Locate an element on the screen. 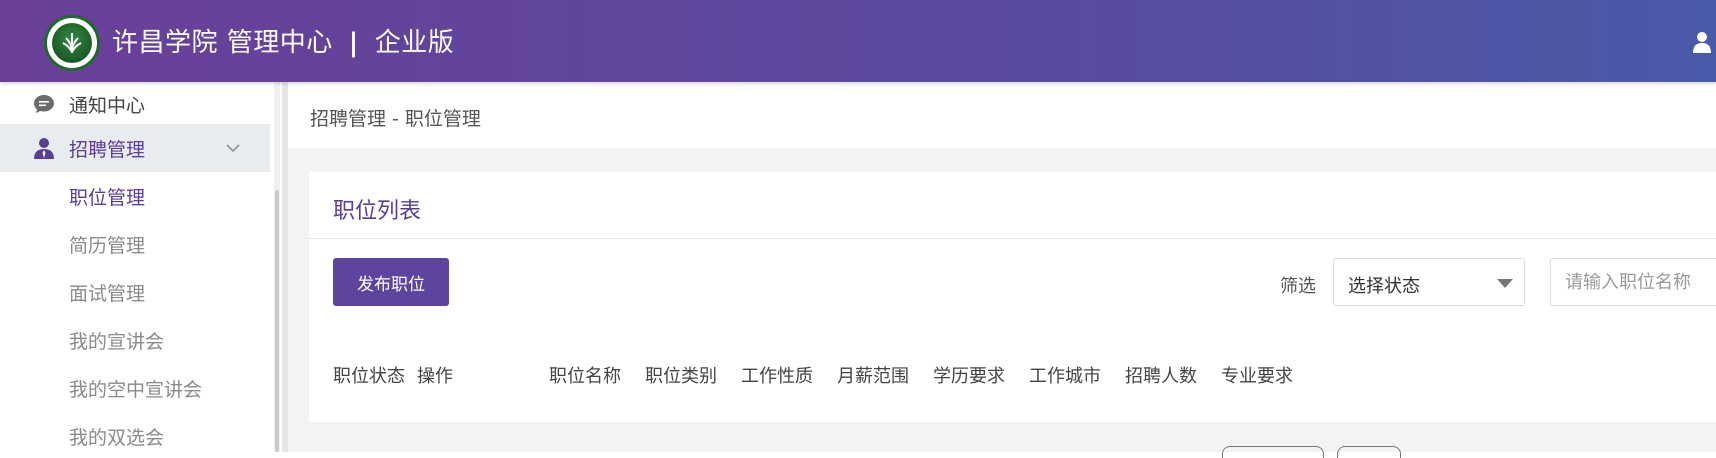 The image size is (1716, 458). edition-name: 企业版 is located at coordinates (414, 43).